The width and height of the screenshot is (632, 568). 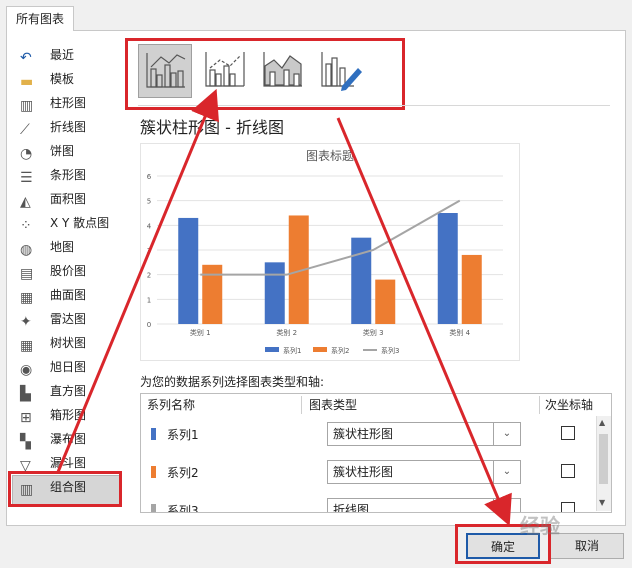 I want to click on series-name: 系列1, so click(x=183, y=435).